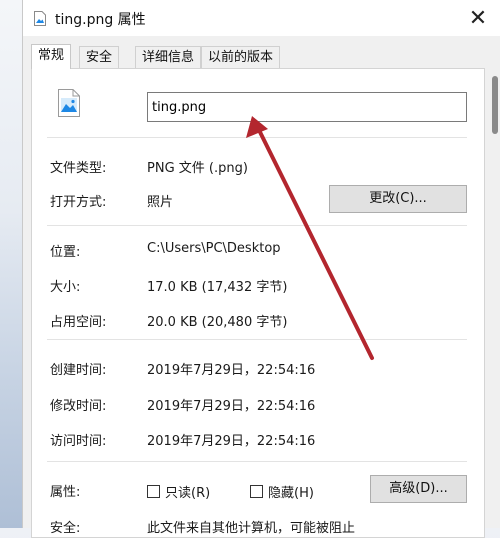 This screenshot has height=538, width=500. Describe the element at coordinates (100, 20) in the screenshot. I see `window-title: ting.png 属性` at that location.